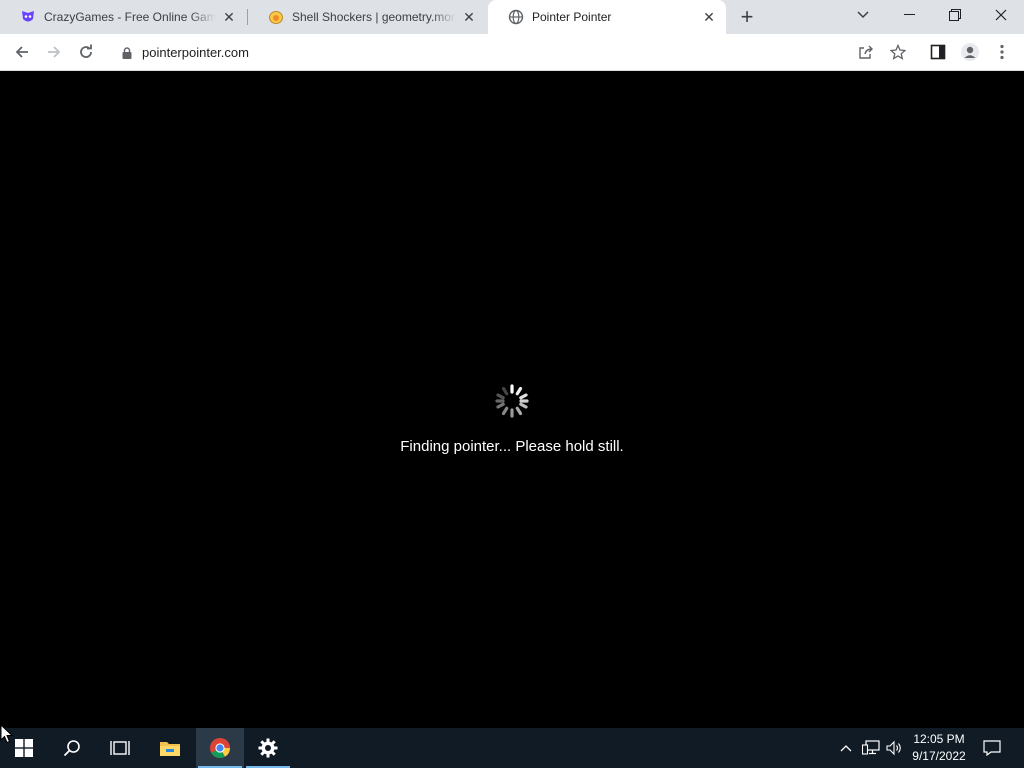 This screenshot has height=768, width=1024. I want to click on status-message: Finding pointer... Please hold still., so click(512, 446).